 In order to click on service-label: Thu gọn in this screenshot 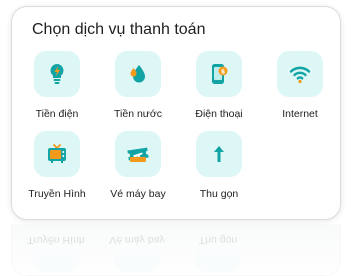, I will do `click(219, 194)`.